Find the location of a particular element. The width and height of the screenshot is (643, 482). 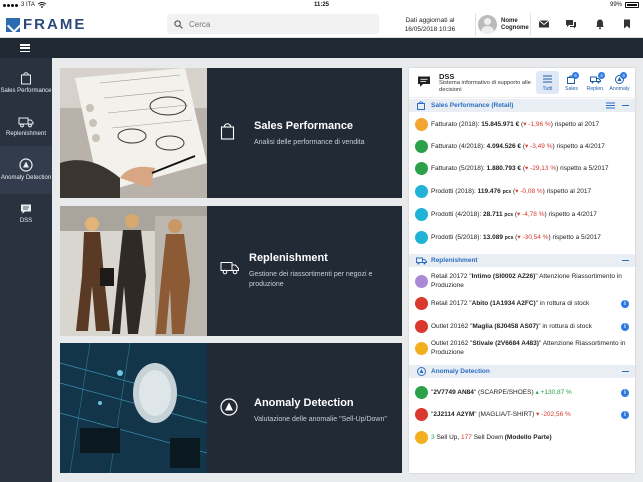

section-title: Sales Performance (Retail) is located at coordinates (472, 105).